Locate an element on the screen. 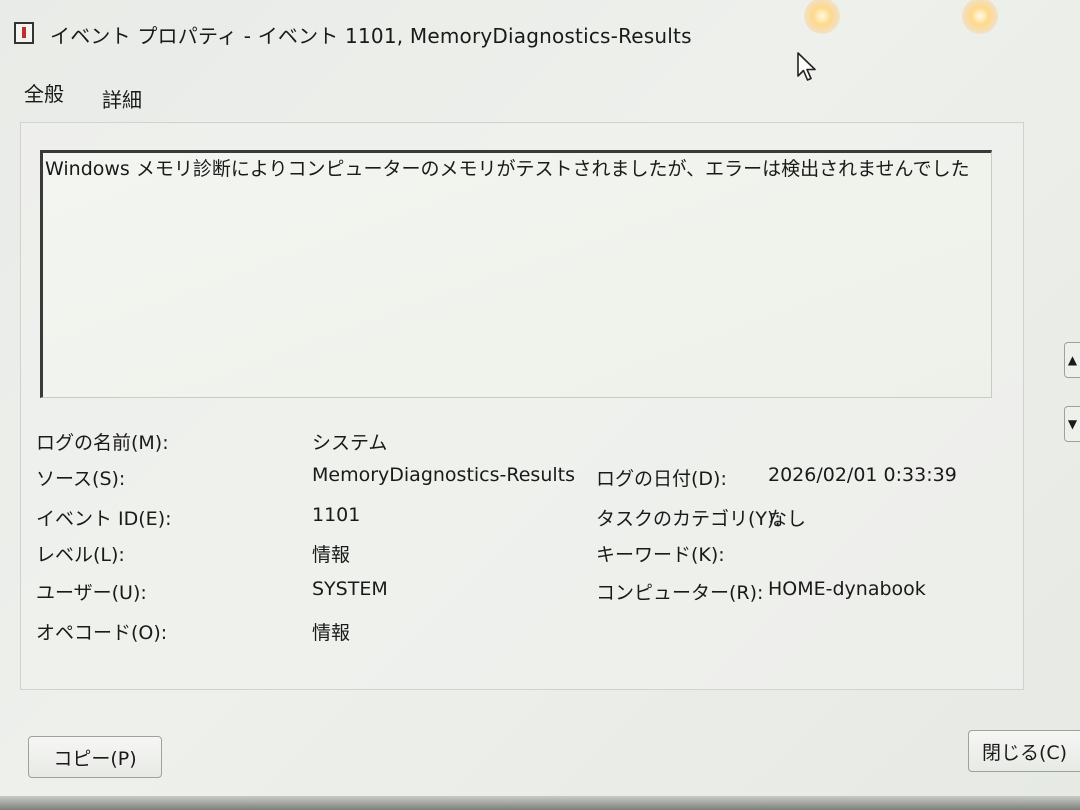 Image resolution: width=1080 pixels, height=810 pixels. source-value: MemoryDiagnostics-Results is located at coordinates (443, 475).